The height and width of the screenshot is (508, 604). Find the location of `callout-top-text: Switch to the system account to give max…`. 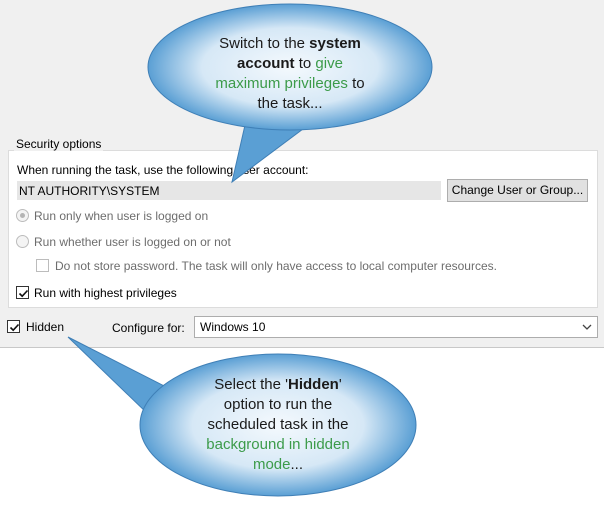

callout-top-text: Switch to the system account to give max… is located at coordinates (290, 73).